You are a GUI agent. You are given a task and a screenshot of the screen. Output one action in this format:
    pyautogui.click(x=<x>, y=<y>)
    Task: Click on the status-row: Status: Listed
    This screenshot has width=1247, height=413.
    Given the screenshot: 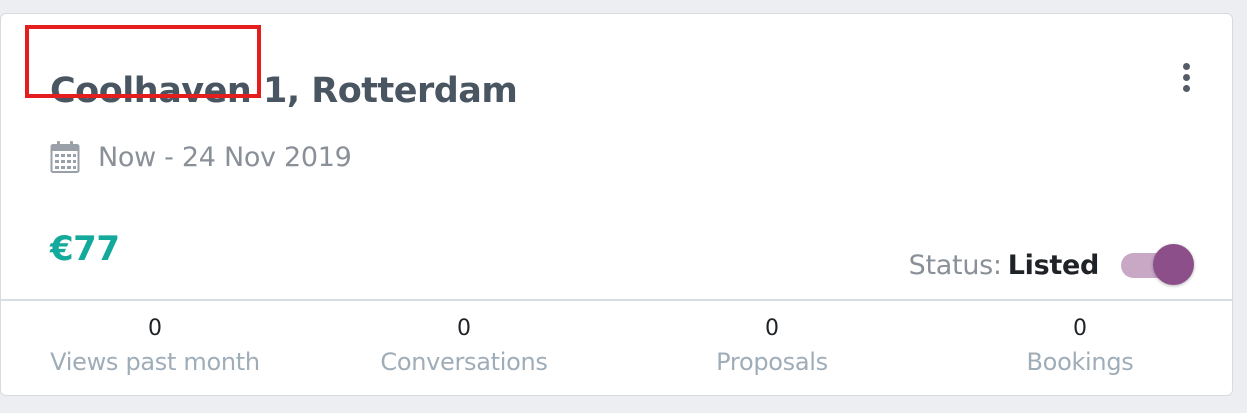 What is the action you would take?
    pyautogui.click(x=1052, y=265)
    